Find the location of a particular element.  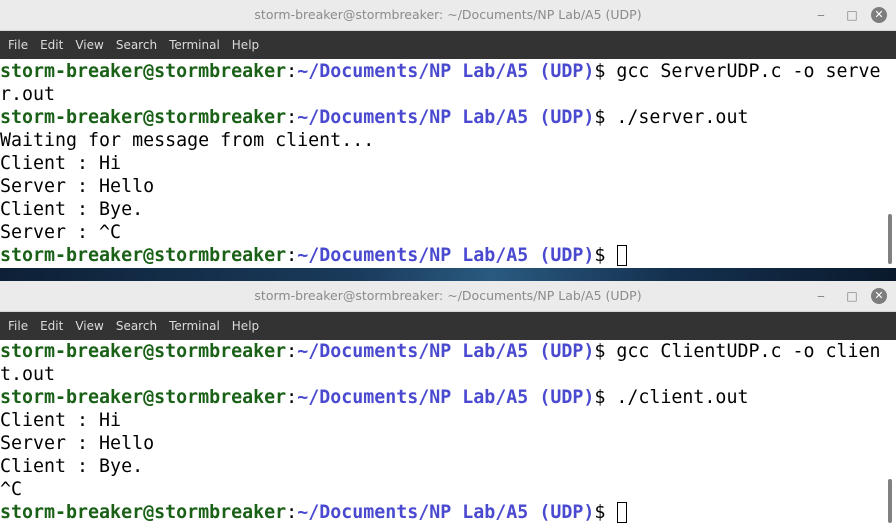

command-text: gcc ServerUDP.c -o serve is located at coordinates (743, 71).